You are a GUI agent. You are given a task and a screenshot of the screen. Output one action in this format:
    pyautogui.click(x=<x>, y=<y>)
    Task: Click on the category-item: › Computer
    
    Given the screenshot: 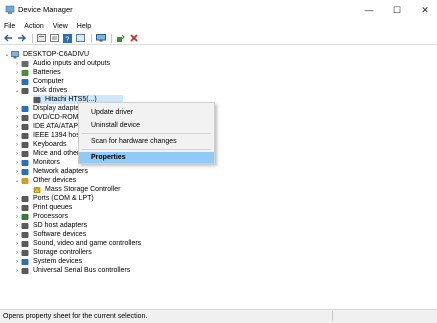 What is the action you would take?
    pyautogui.click(x=38, y=81)
    